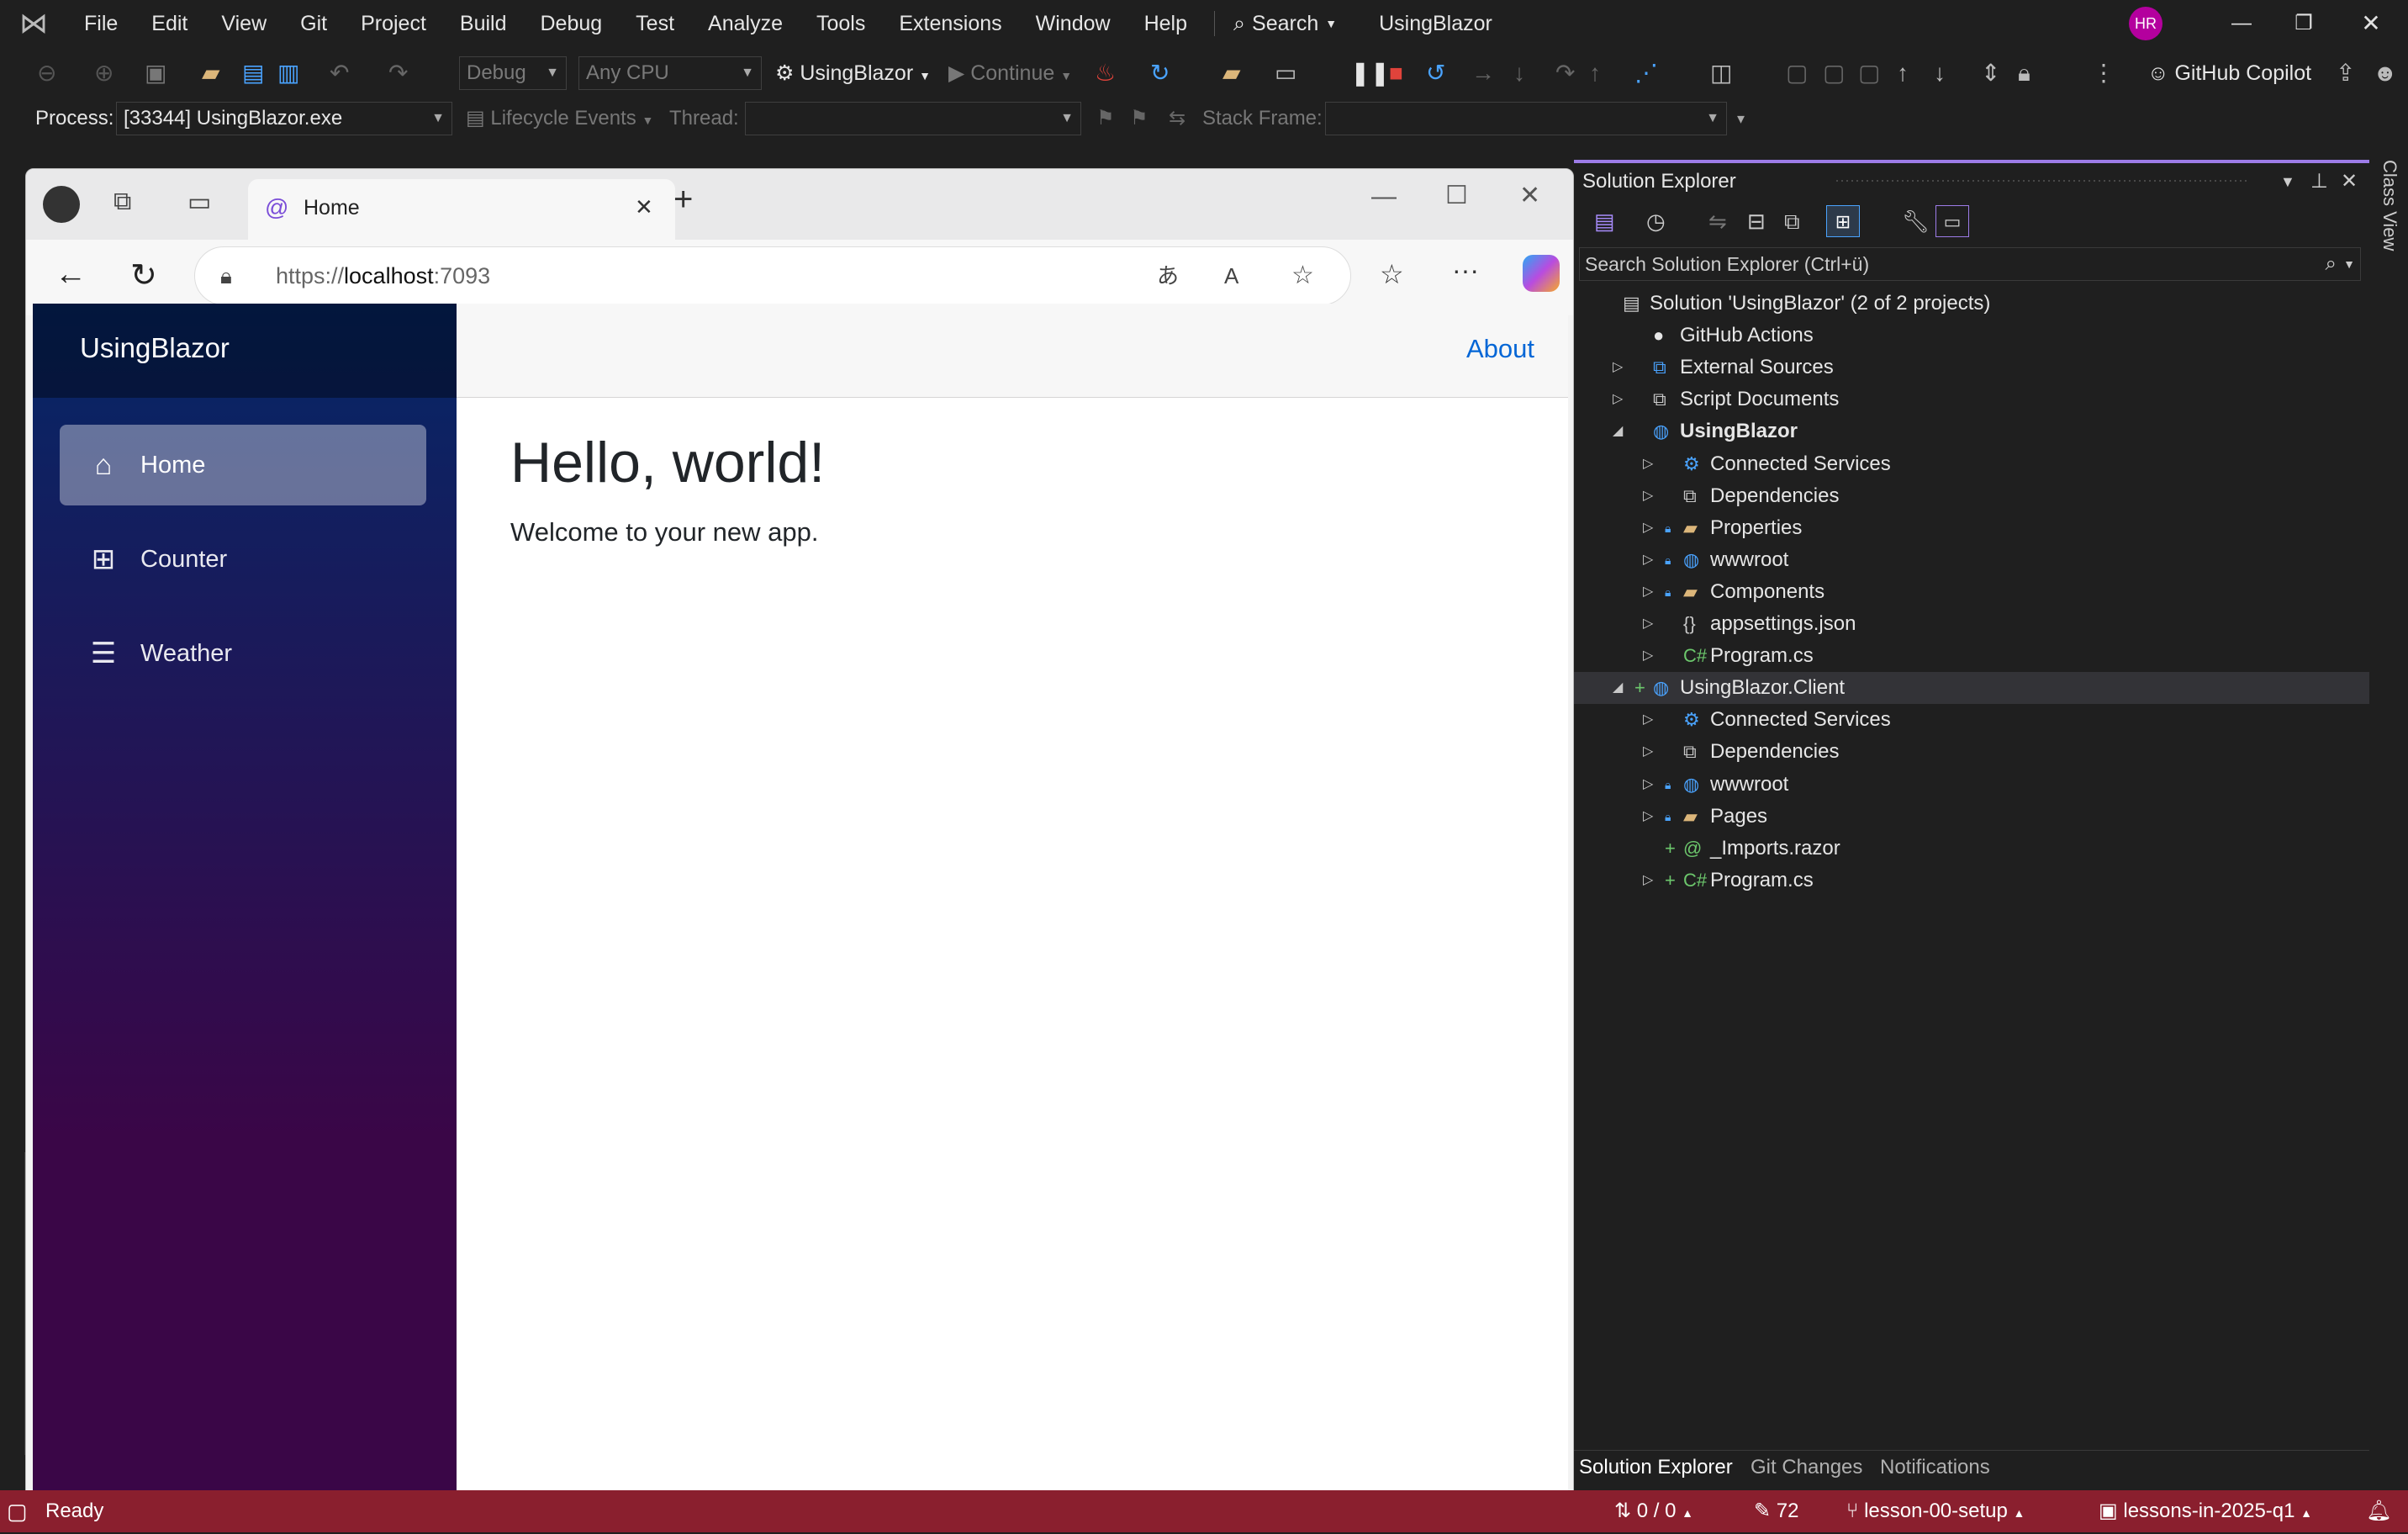 Image resolution: width=2408 pixels, height=1534 pixels. What do you see at coordinates (513, 73) in the screenshot?
I see `configuration-dropdown: Debug ▼` at bounding box center [513, 73].